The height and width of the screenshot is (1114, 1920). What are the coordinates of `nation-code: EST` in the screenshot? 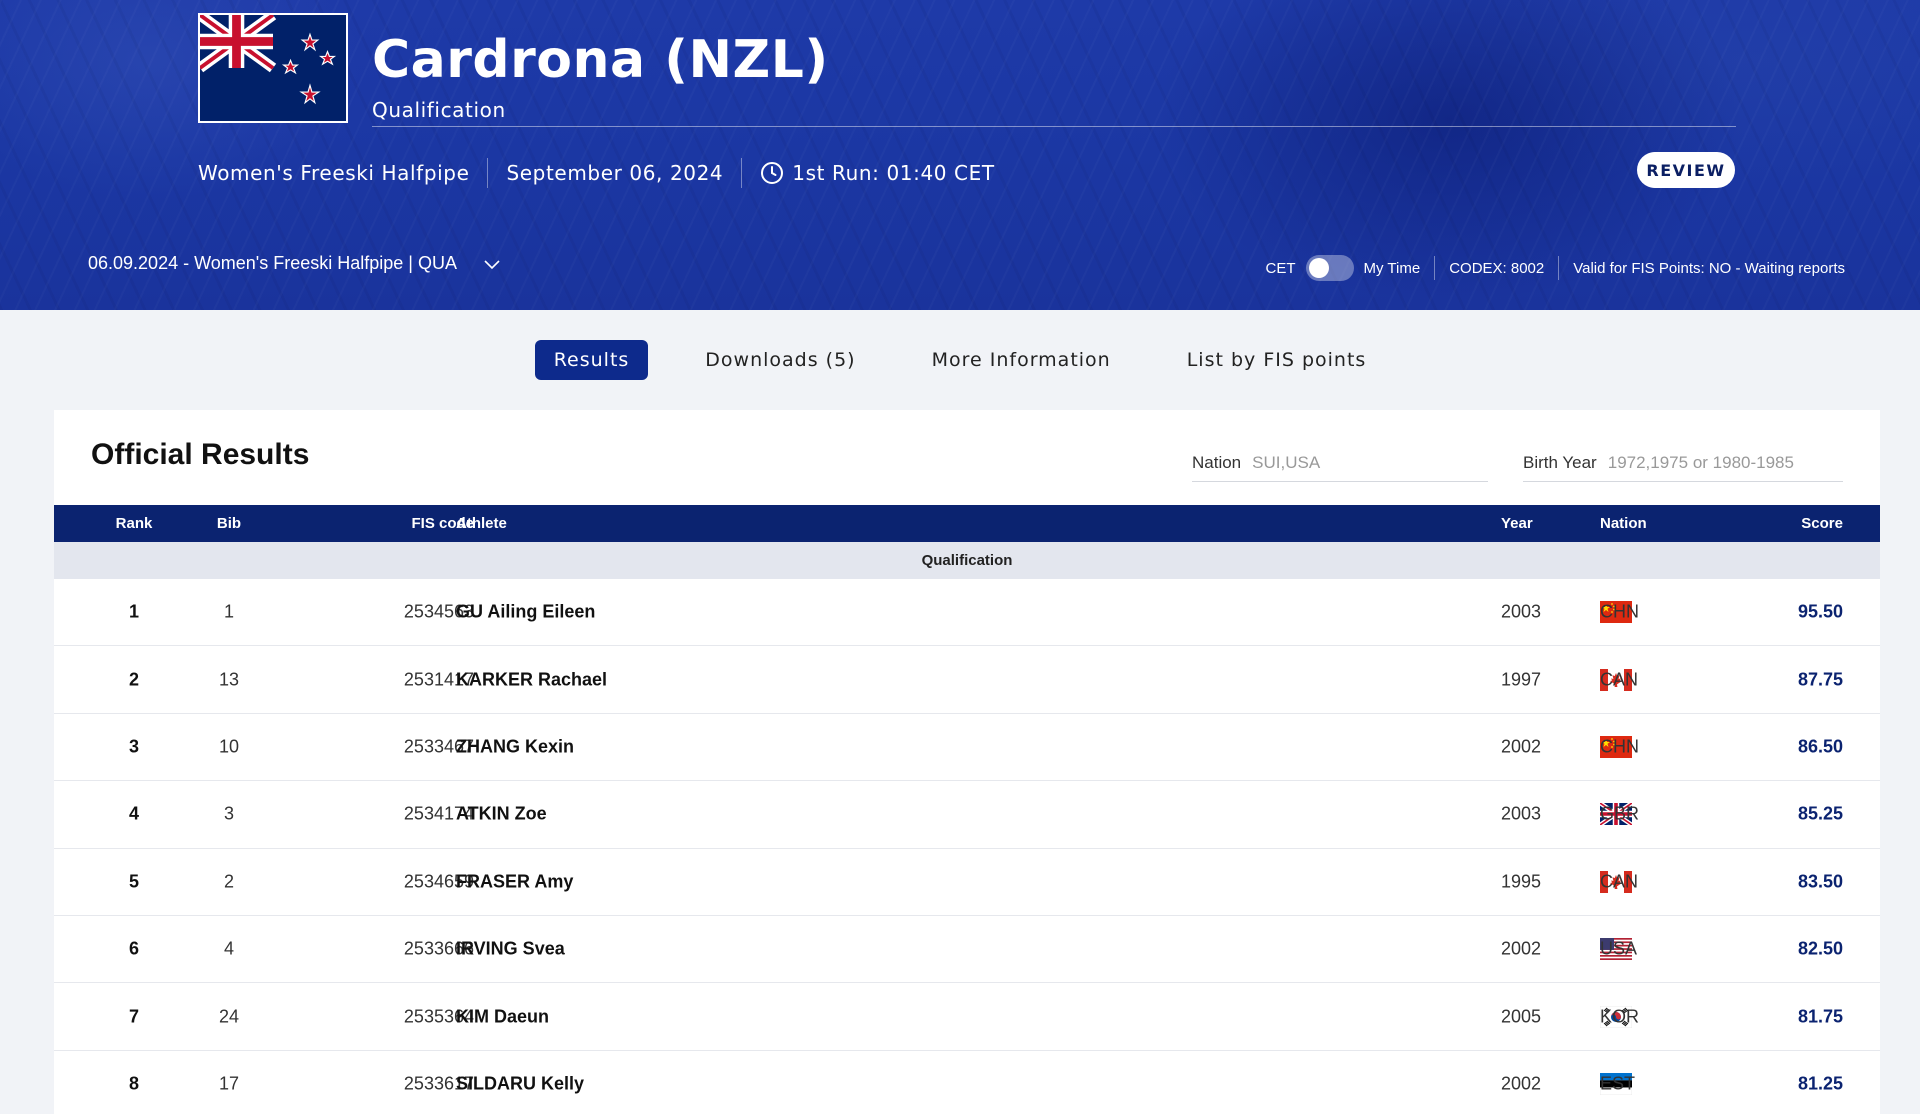 It's located at (1618, 1083).